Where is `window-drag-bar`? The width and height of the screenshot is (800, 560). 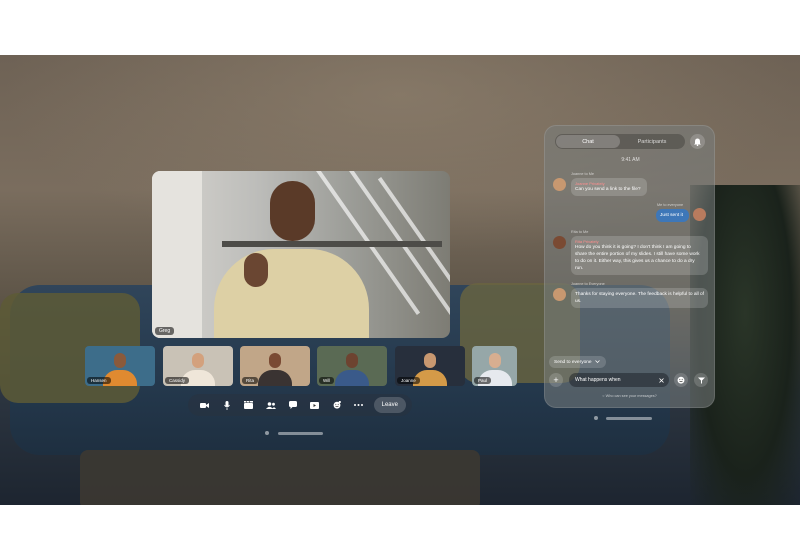
window-drag-bar is located at coordinates (300, 433).